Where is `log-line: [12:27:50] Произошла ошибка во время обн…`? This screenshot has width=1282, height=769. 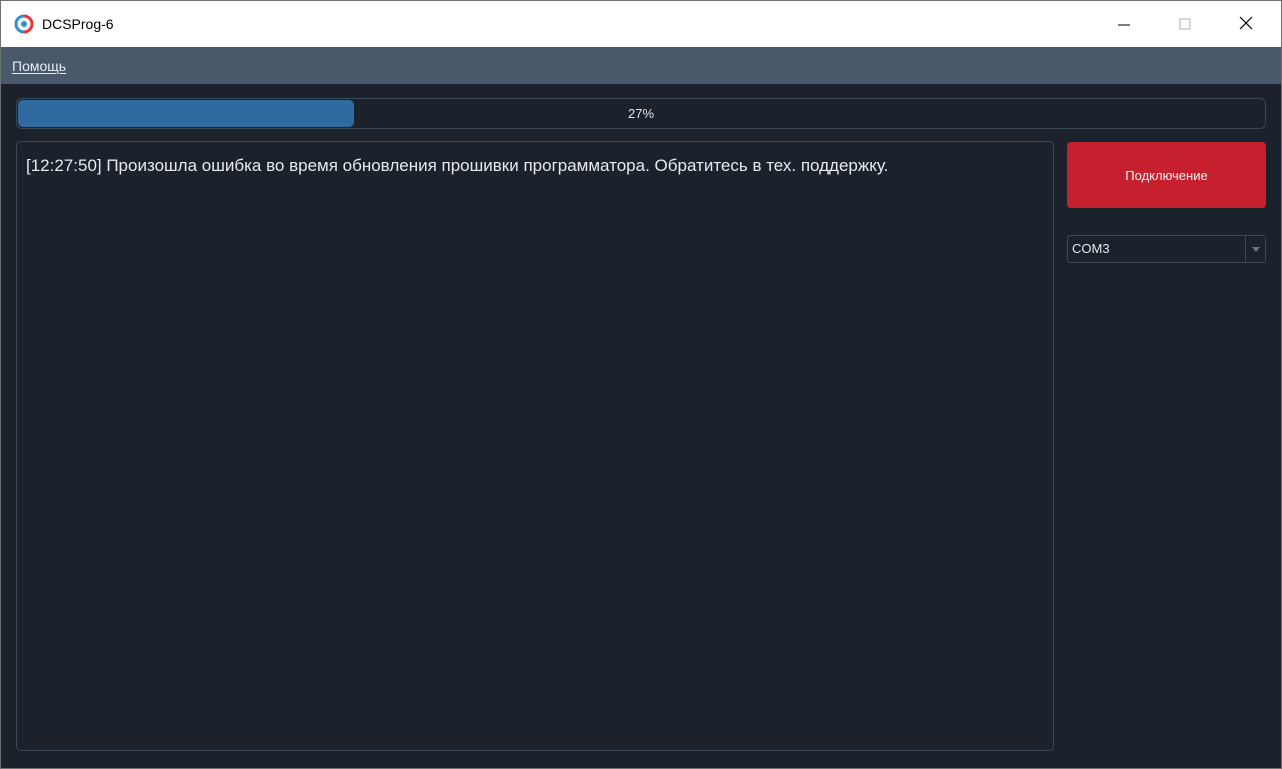 log-line: [12:27:50] Произошла ошибка во время обн… is located at coordinates (457, 165).